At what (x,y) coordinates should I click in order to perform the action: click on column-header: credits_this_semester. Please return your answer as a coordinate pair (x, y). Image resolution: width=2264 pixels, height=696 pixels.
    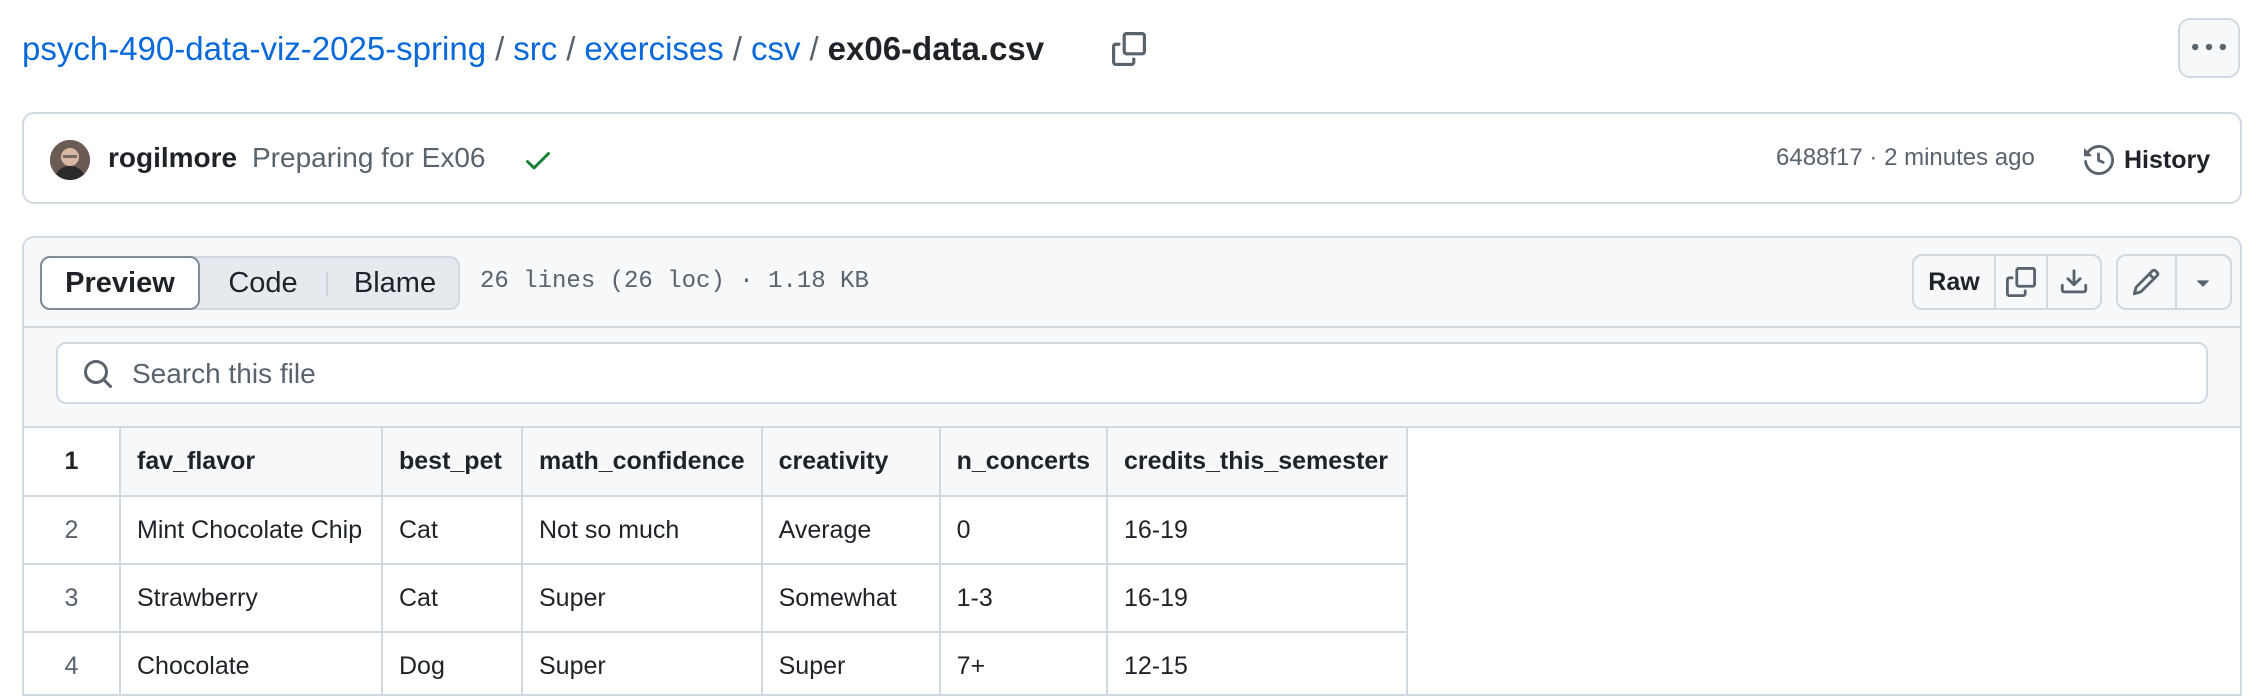
    Looking at the image, I should click on (1257, 462).